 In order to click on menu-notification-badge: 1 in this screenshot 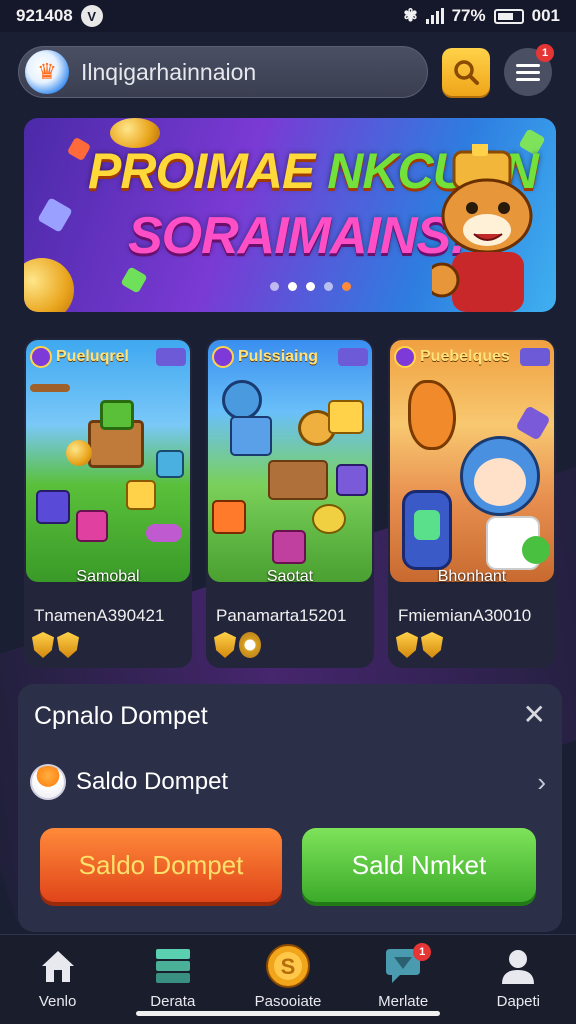, I will do `click(545, 53)`.